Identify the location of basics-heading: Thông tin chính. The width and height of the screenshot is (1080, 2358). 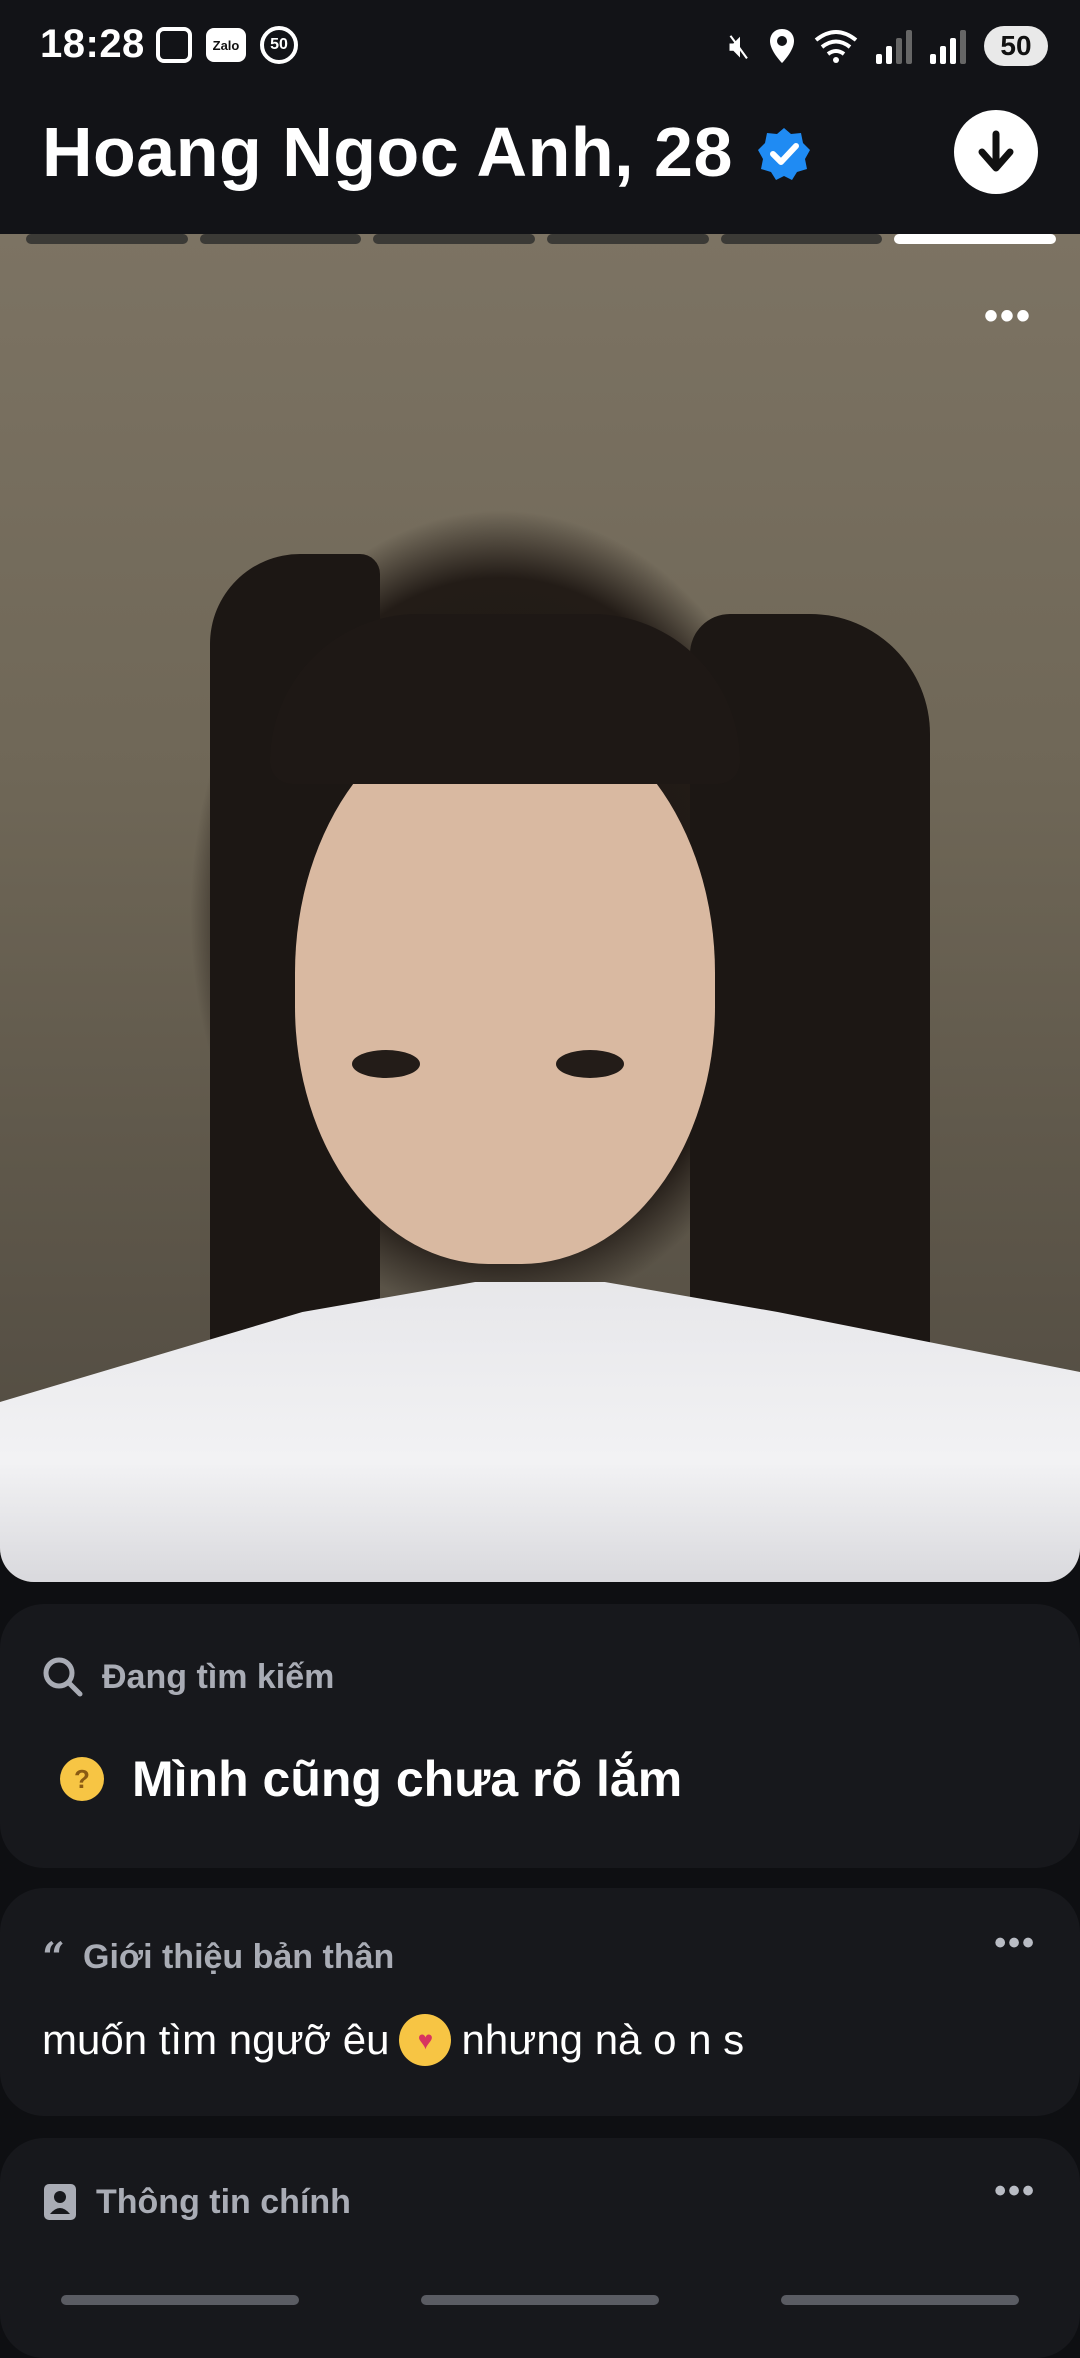
(223, 2201).